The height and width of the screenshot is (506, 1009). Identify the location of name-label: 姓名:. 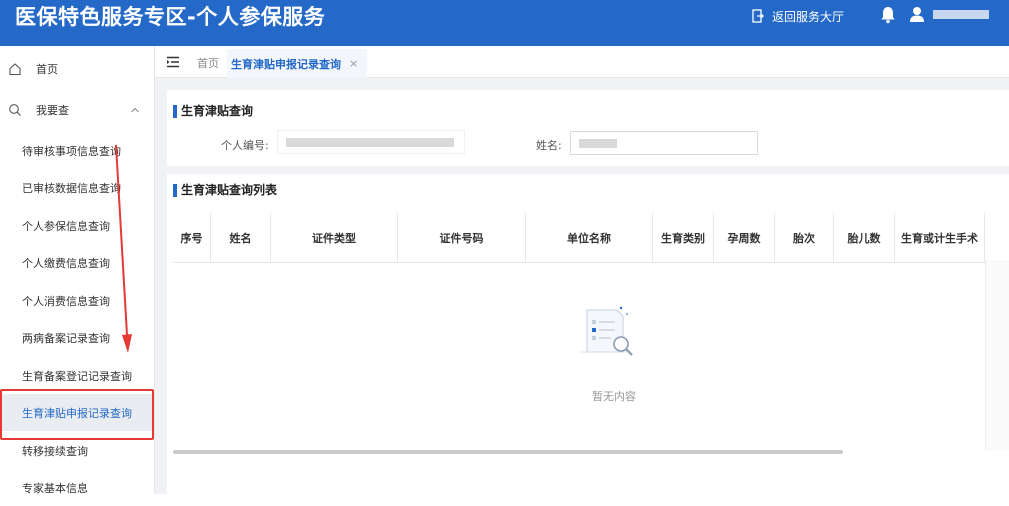
(549, 145).